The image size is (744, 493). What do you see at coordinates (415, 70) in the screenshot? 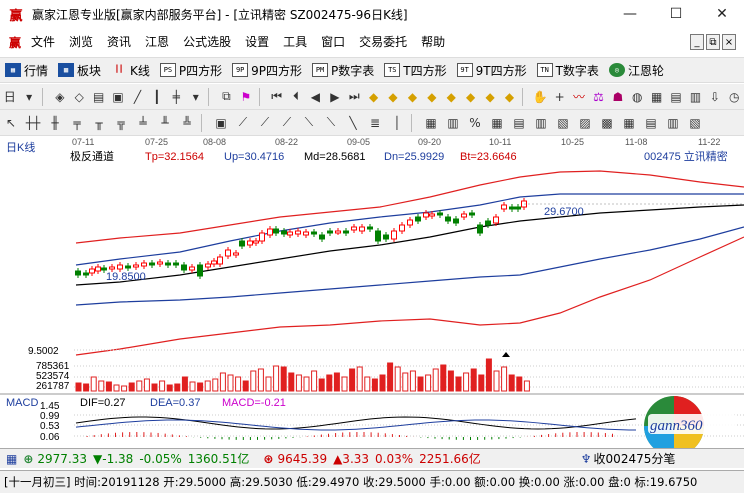
I see `toolbar-tsquare-button: TS T四方形` at bounding box center [415, 70].